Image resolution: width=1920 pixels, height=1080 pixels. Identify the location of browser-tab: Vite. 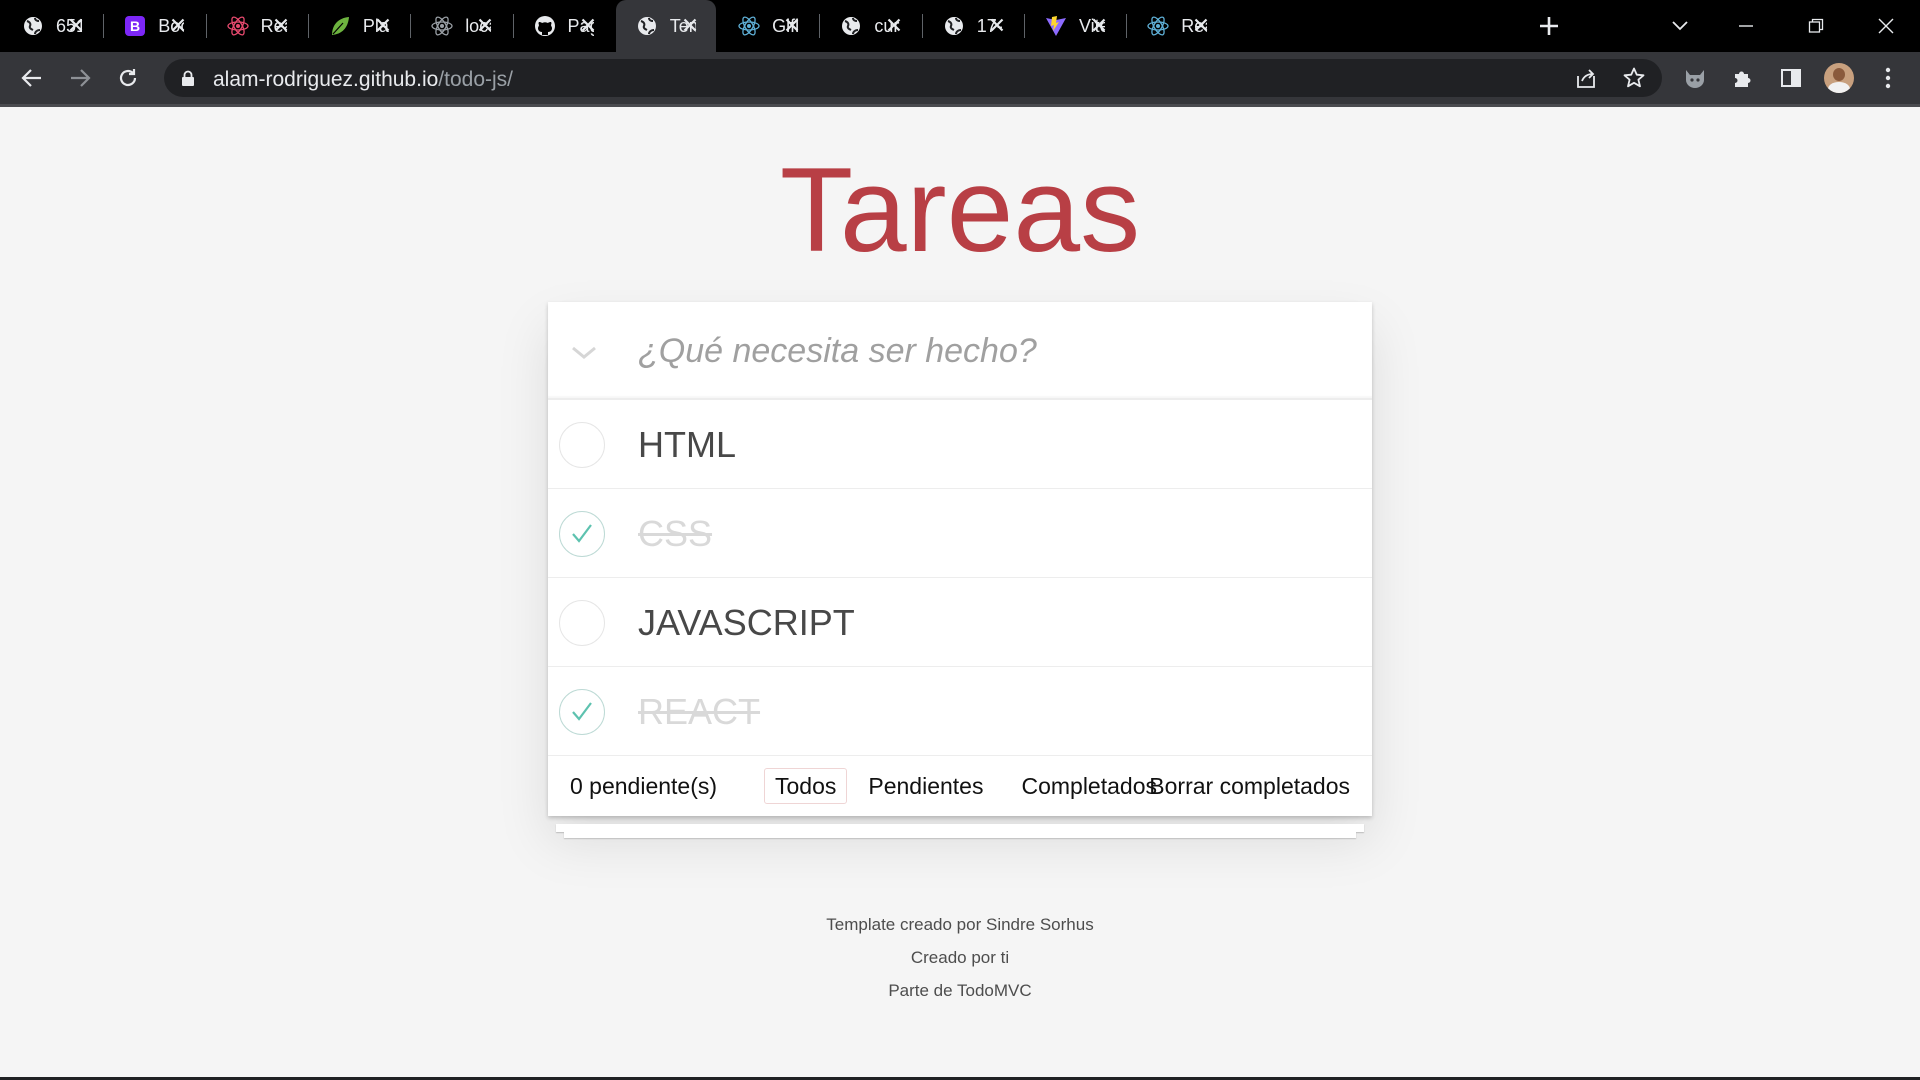
(1075, 26).